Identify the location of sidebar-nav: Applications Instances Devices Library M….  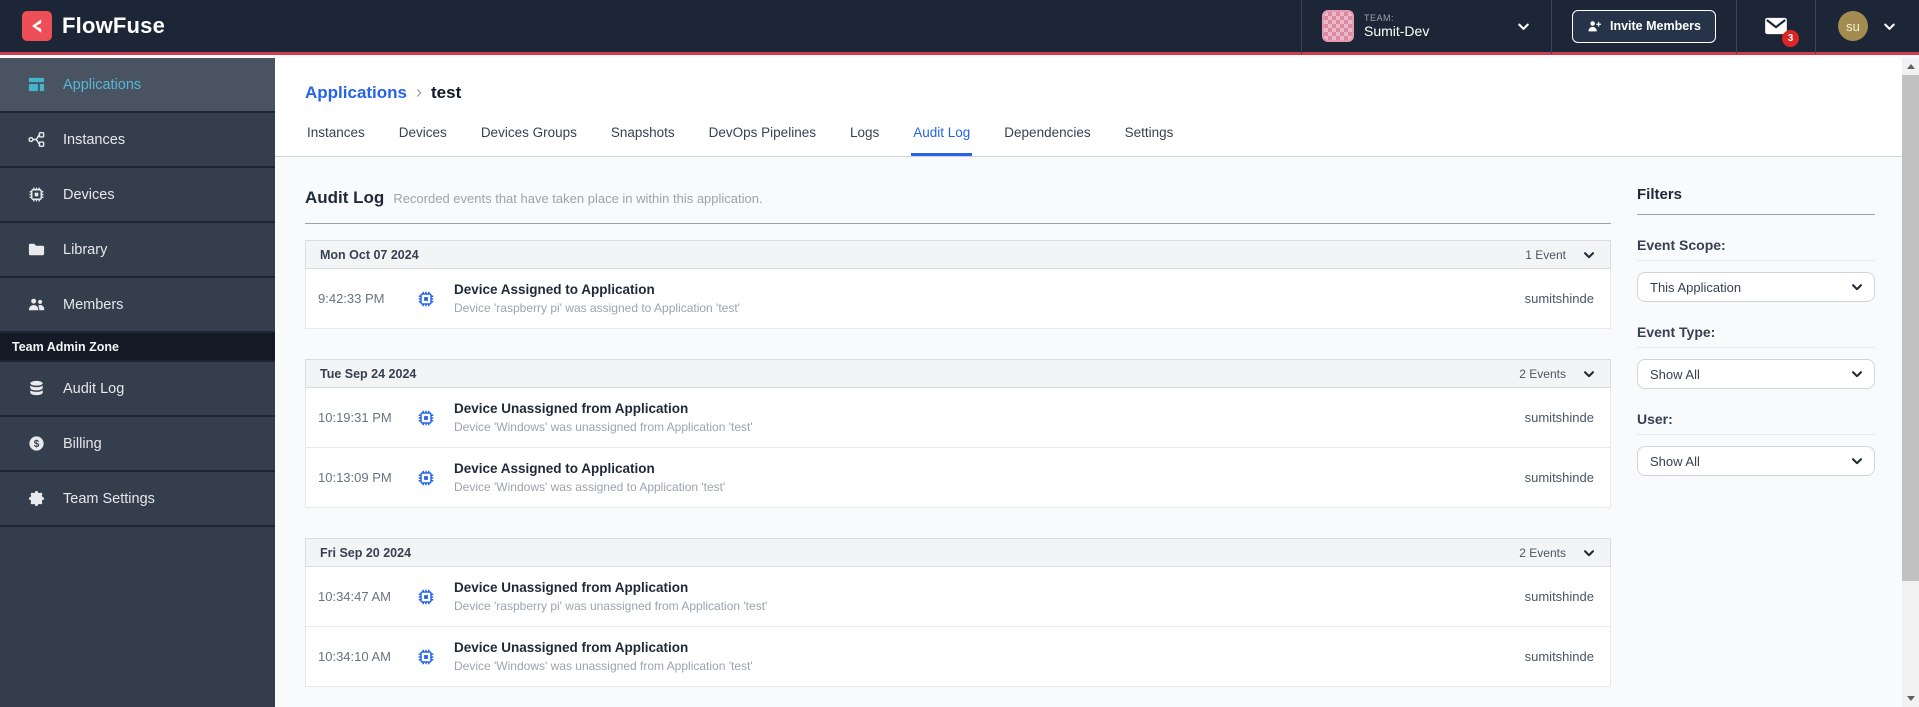
(137, 195).